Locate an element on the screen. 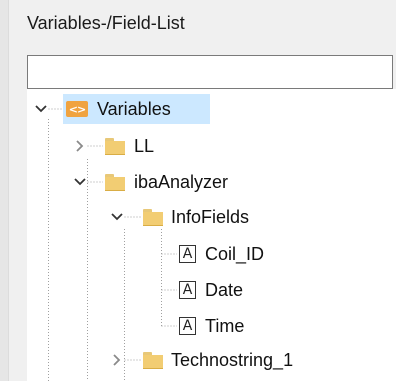  tree-node-ibaanalyzer: ibaAnalyzer is located at coordinates (152, 182).